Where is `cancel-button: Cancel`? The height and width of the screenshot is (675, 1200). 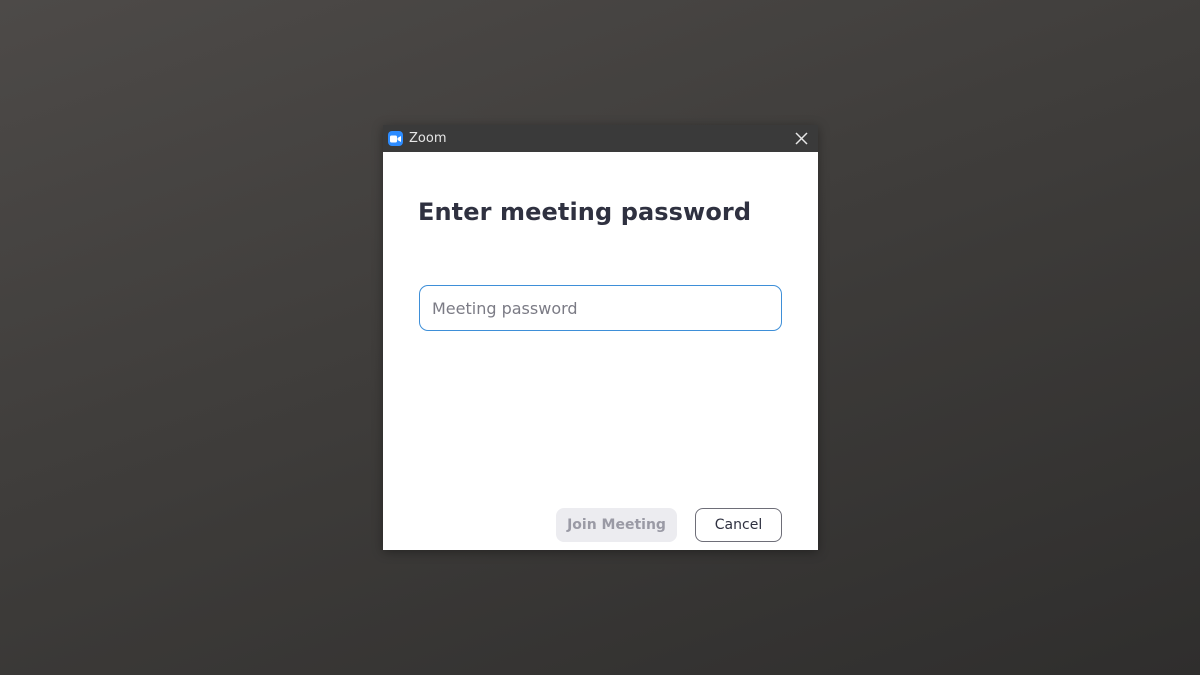
cancel-button: Cancel is located at coordinates (738, 525).